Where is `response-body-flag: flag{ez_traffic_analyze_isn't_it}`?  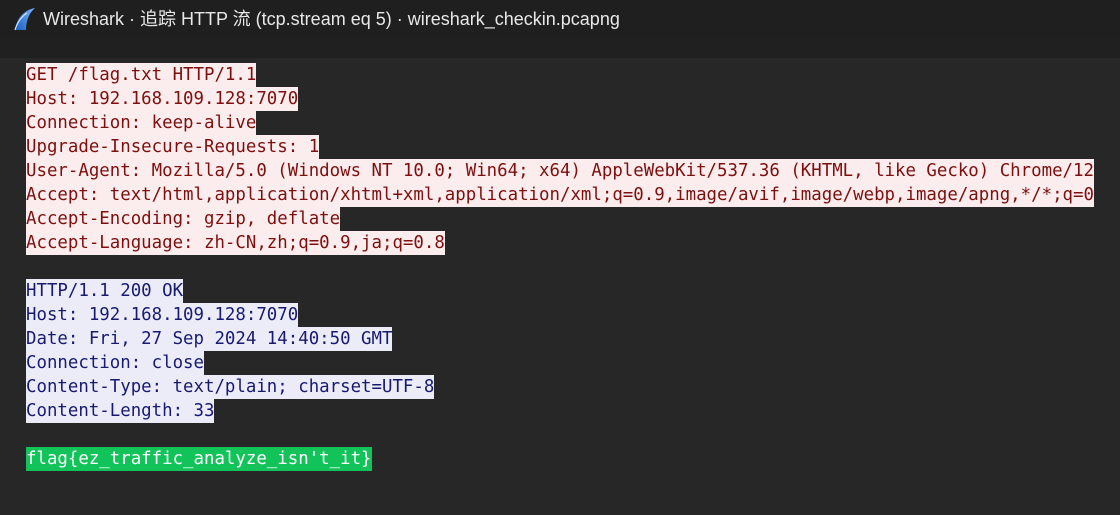 response-body-flag: flag{ez_traffic_analyze_isn't_it} is located at coordinates (199, 459).